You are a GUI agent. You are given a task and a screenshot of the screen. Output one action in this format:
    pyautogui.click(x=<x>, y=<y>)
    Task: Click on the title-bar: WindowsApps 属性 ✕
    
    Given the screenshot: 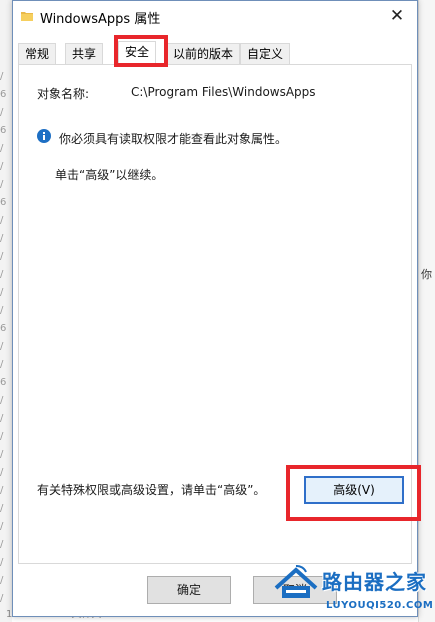 What is the action you would take?
    pyautogui.click(x=215, y=16)
    